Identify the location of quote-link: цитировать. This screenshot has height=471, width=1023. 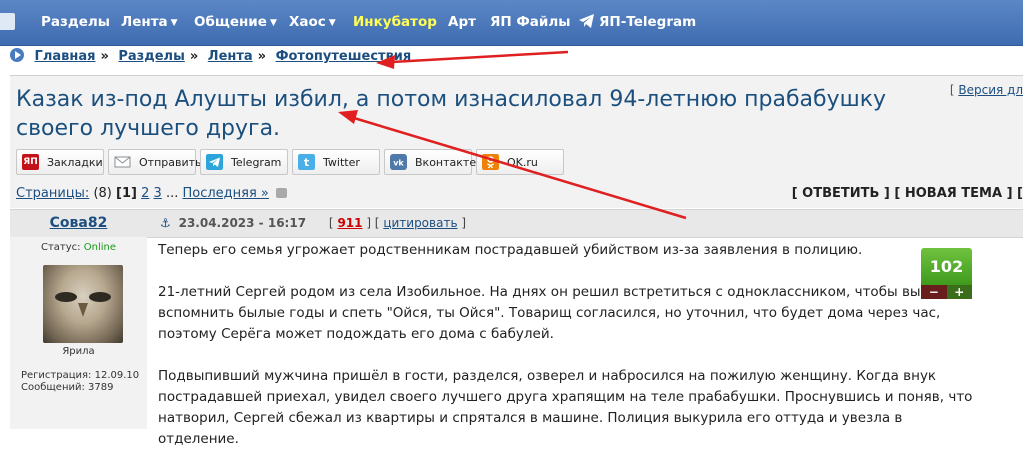
(420, 223).